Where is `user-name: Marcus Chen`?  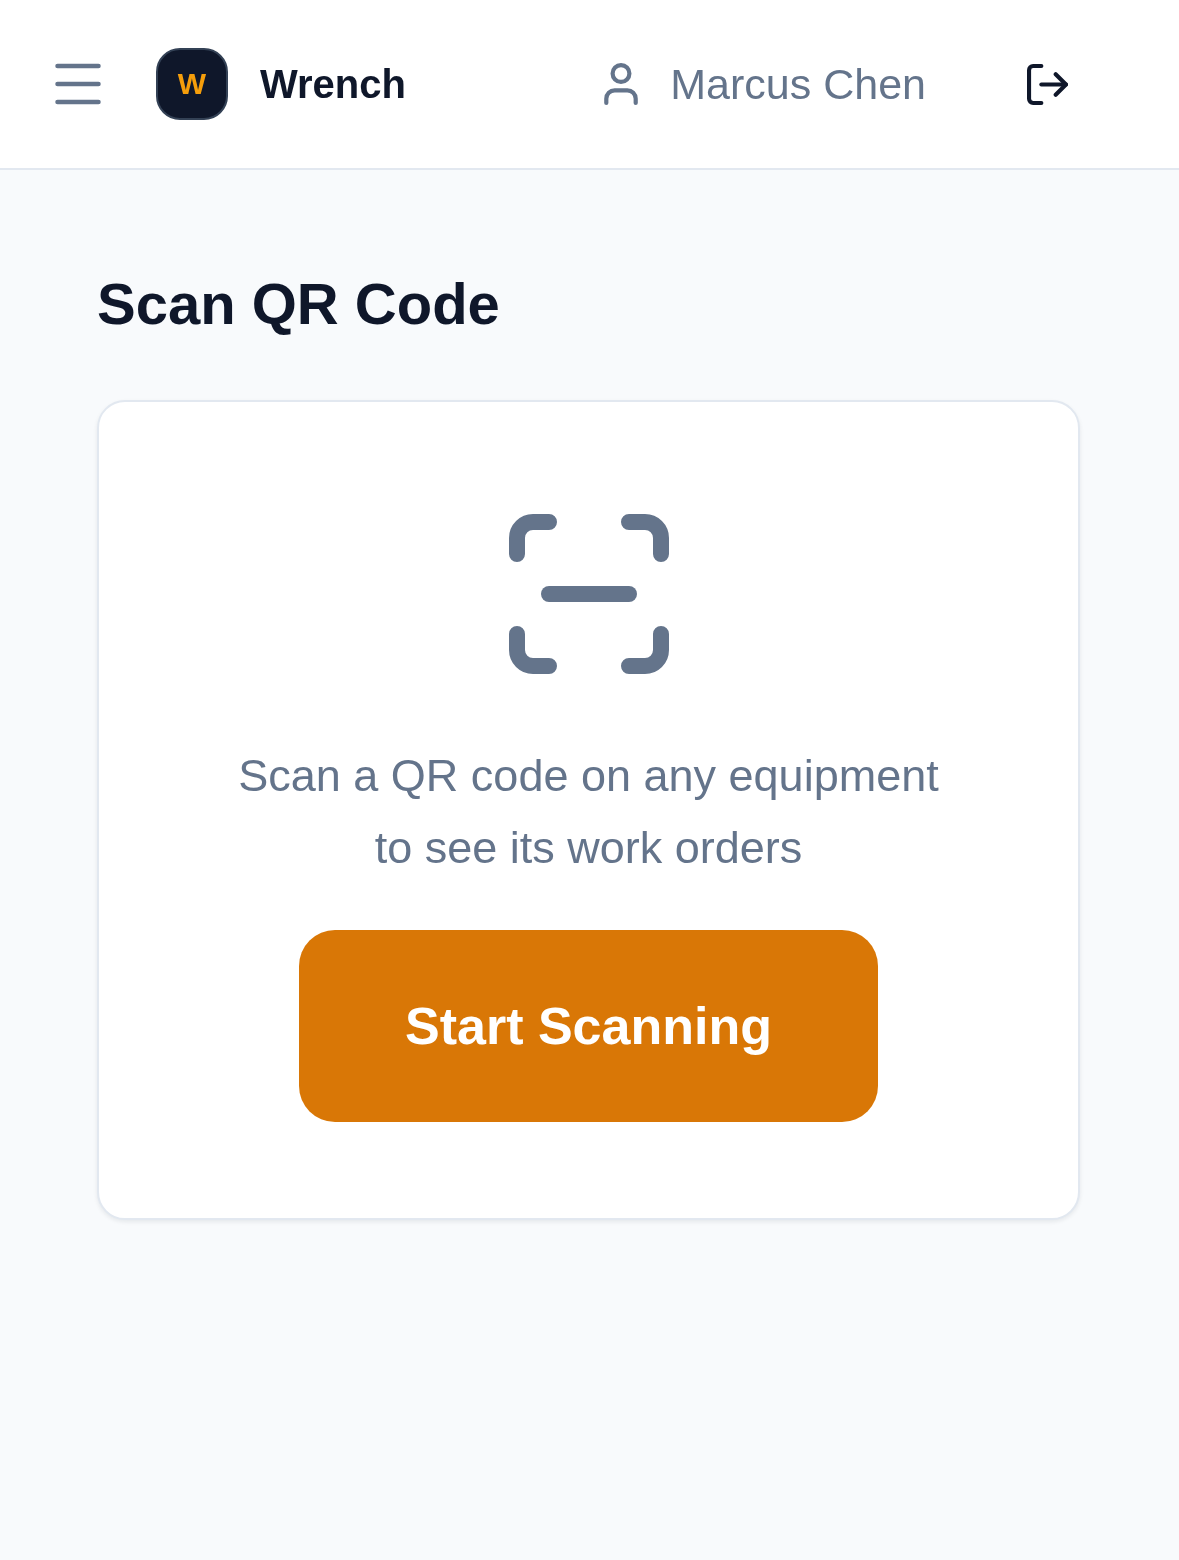 user-name: Marcus Chen is located at coordinates (798, 84).